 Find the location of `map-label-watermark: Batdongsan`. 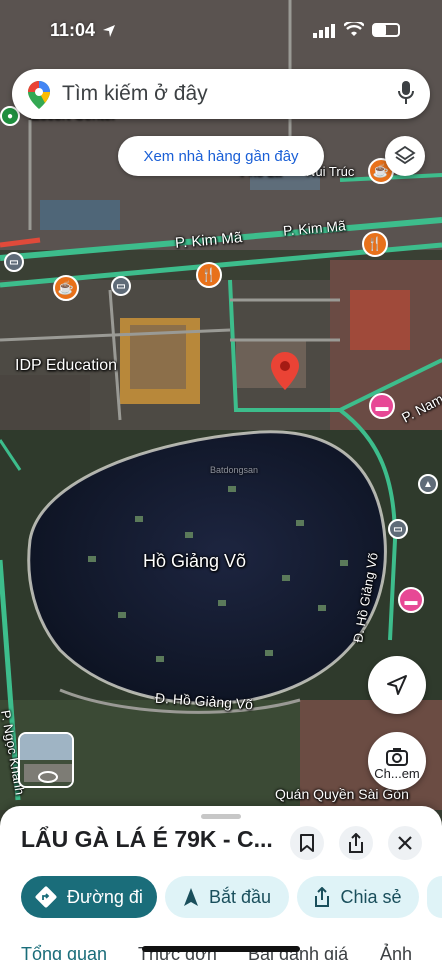

map-label-watermark: Batdongsan is located at coordinates (234, 470).